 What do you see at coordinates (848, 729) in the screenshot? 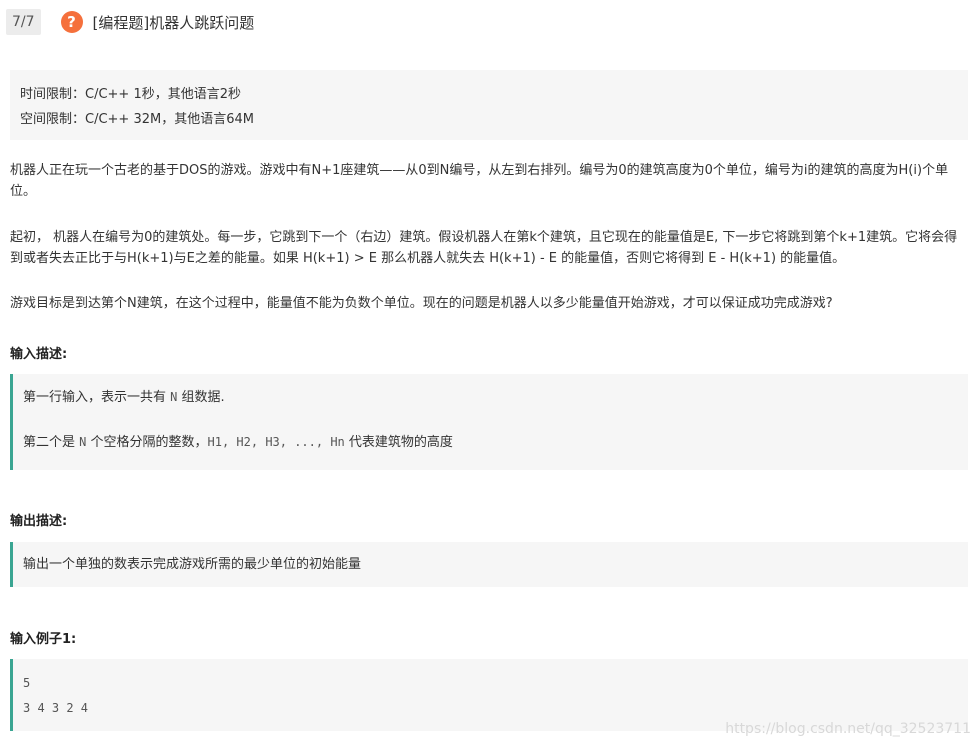
I see `watermark: https://blog.csdn.net/qq_32523711` at bounding box center [848, 729].